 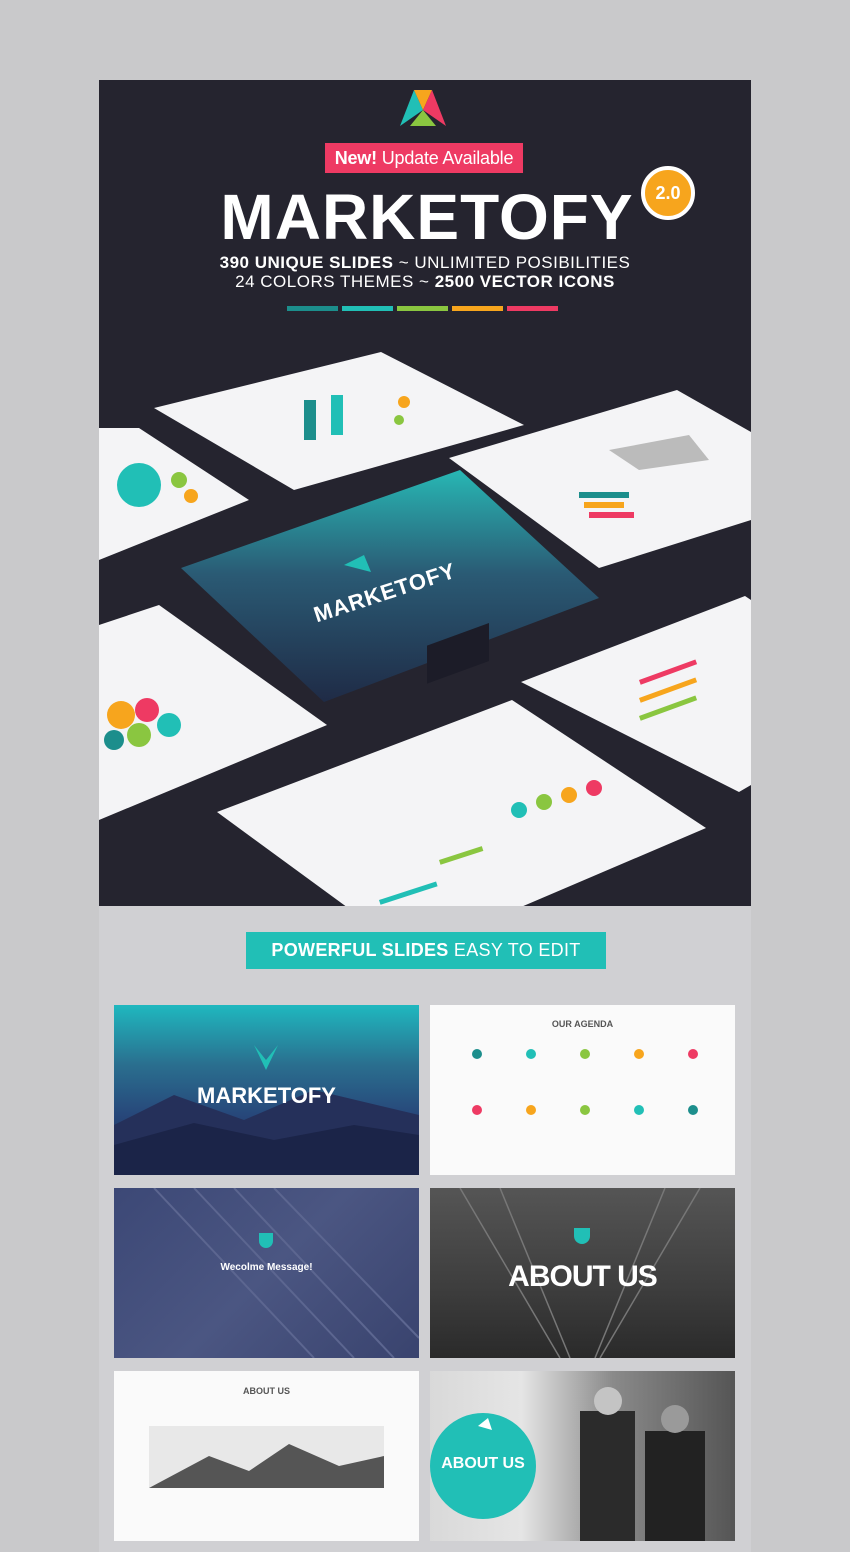 What do you see at coordinates (266, 1267) in the screenshot?
I see `thumbnail-title: Wecolme Message!` at bounding box center [266, 1267].